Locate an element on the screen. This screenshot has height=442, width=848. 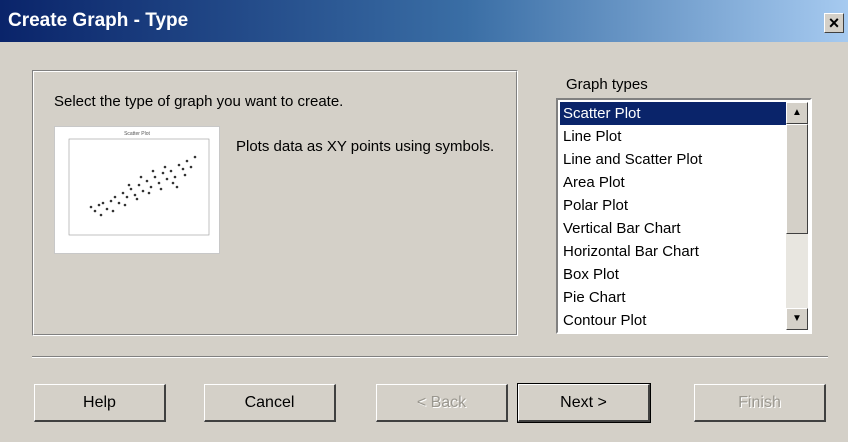
scatter-preview-image: Scatter Plot is located at coordinates (139, 183).